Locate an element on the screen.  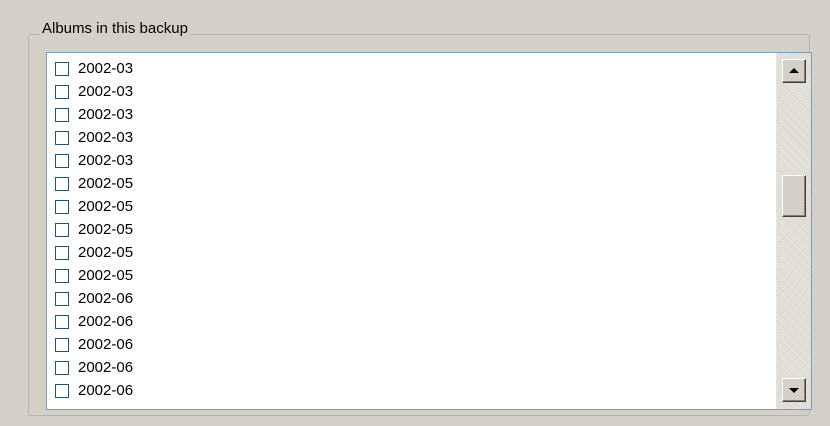
albums-groupbox-title: Albums in this backup is located at coordinates (115, 29).